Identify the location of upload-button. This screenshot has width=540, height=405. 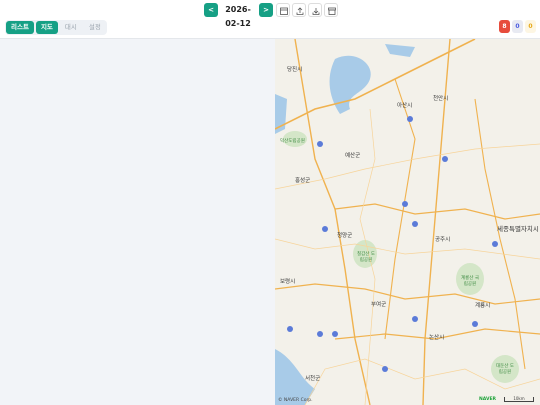
(299, 10).